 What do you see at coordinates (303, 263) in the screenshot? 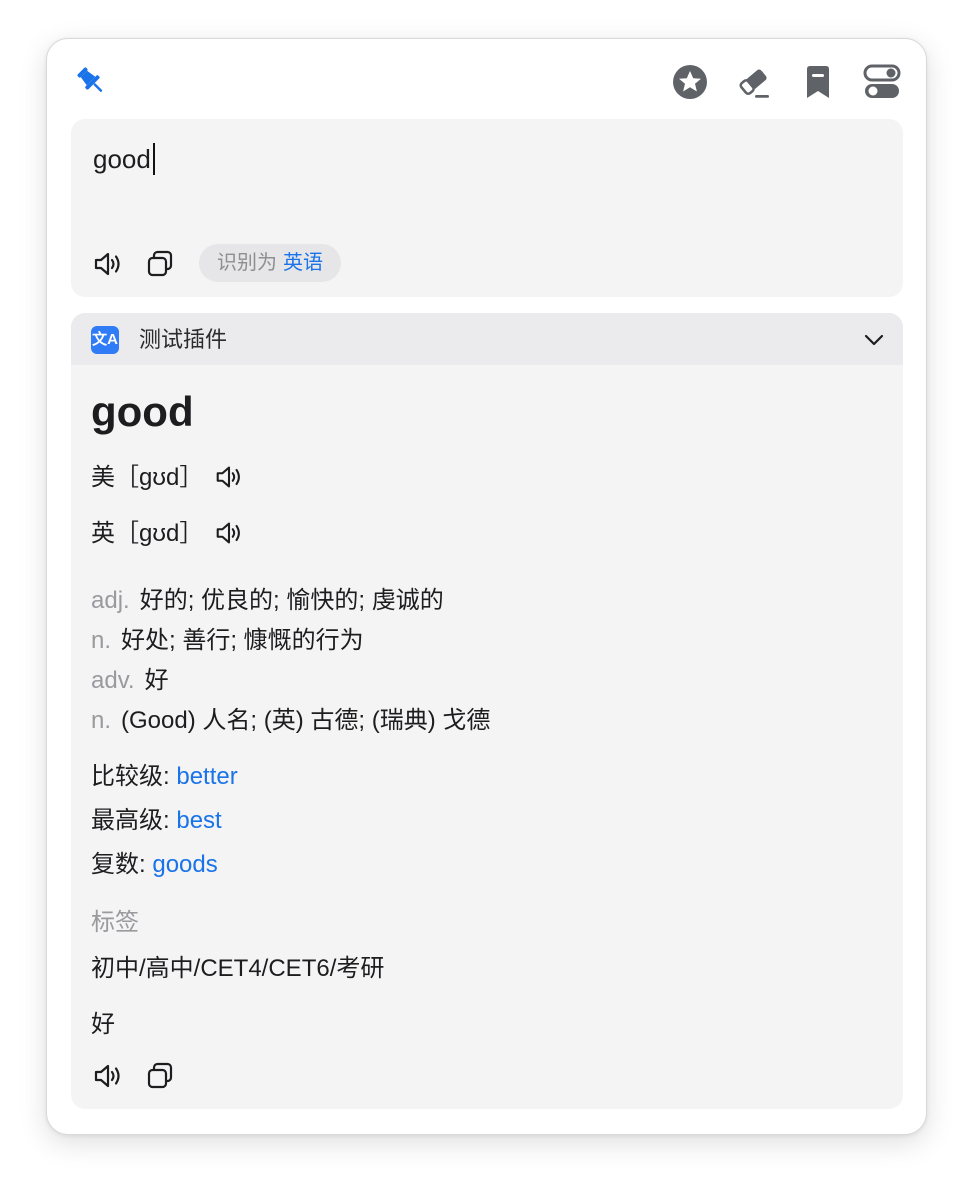
I see `detected-language: 英语` at bounding box center [303, 263].